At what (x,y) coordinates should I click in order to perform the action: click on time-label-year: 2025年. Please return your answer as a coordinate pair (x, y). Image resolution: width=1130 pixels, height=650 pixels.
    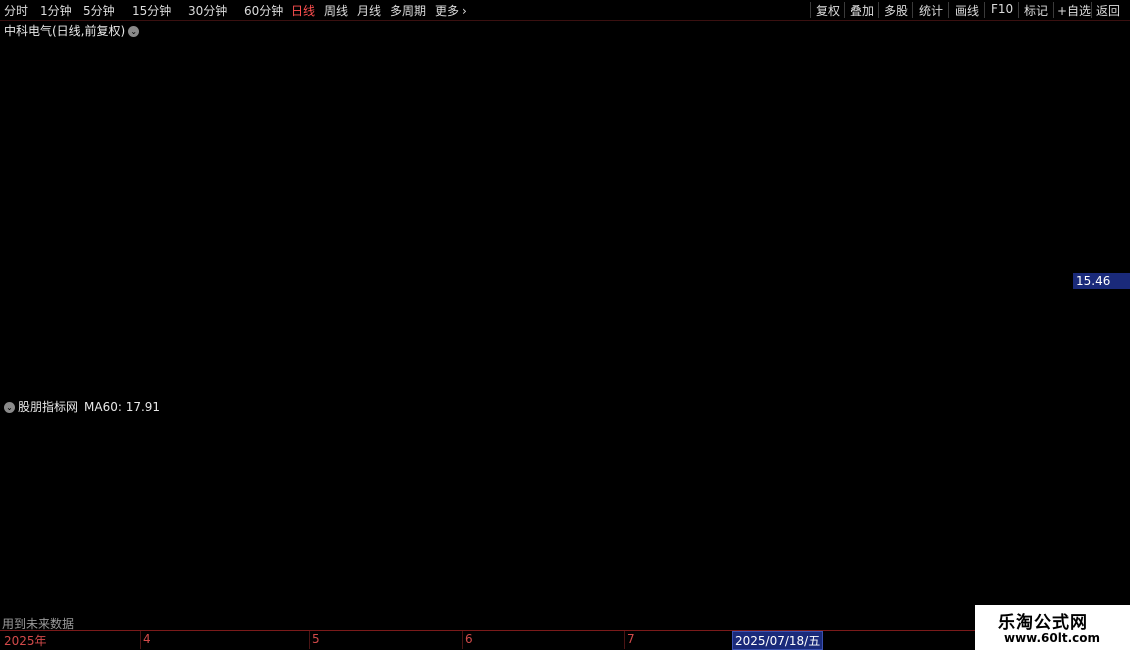
    Looking at the image, I should click on (25, 641).